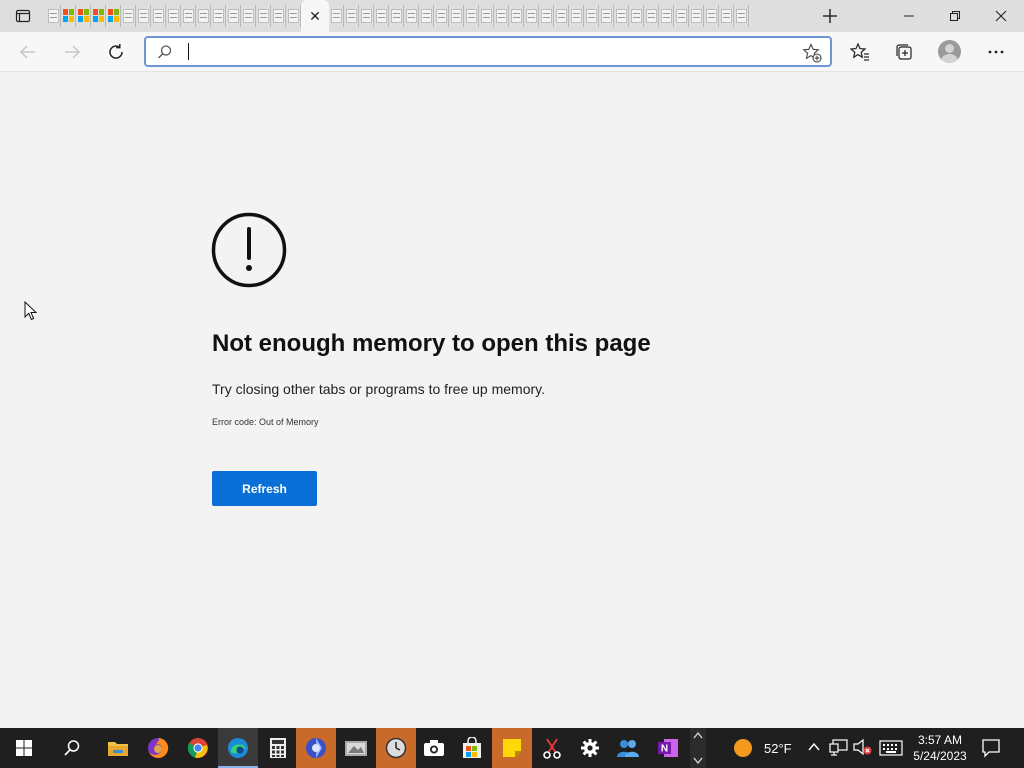 The image size is (1024, 768). What do you see at coordinates (839, 747) in the screenshot?
I see `network-icon` at bounding box center [839, 747].